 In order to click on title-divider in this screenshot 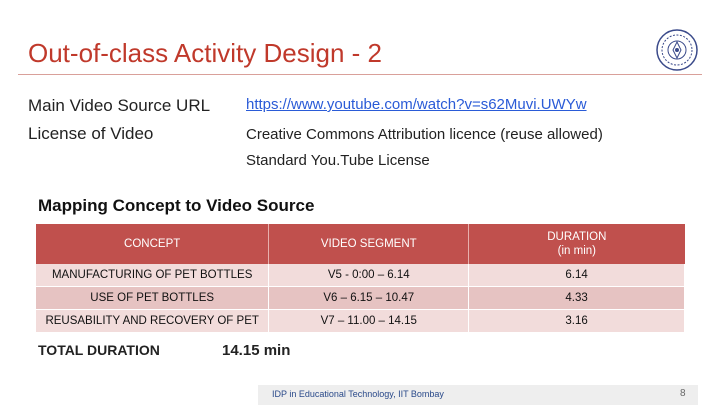, I will do `click(360, 74)`.